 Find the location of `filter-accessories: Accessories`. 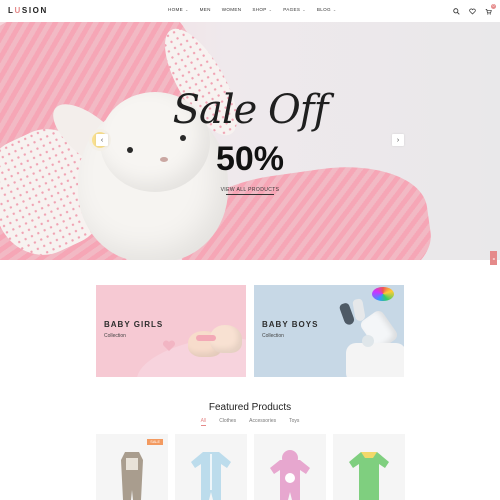

filter-accessories: Accessories is located at coordinates (262, 422).